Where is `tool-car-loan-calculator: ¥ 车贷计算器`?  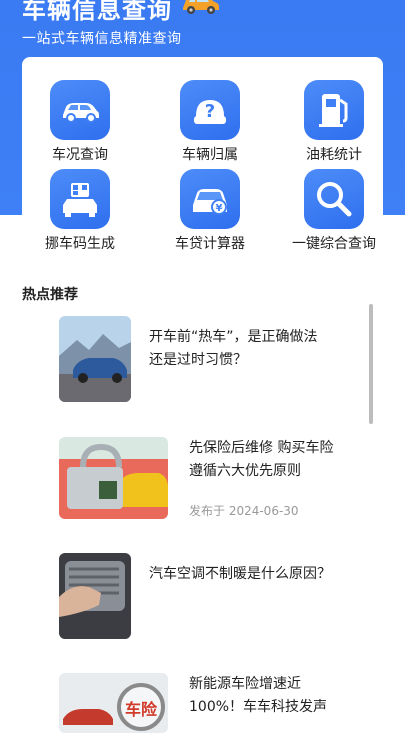
tool-car-loan-calculator: ¥ 车贷计算器 is located at coordinates (210, 211).